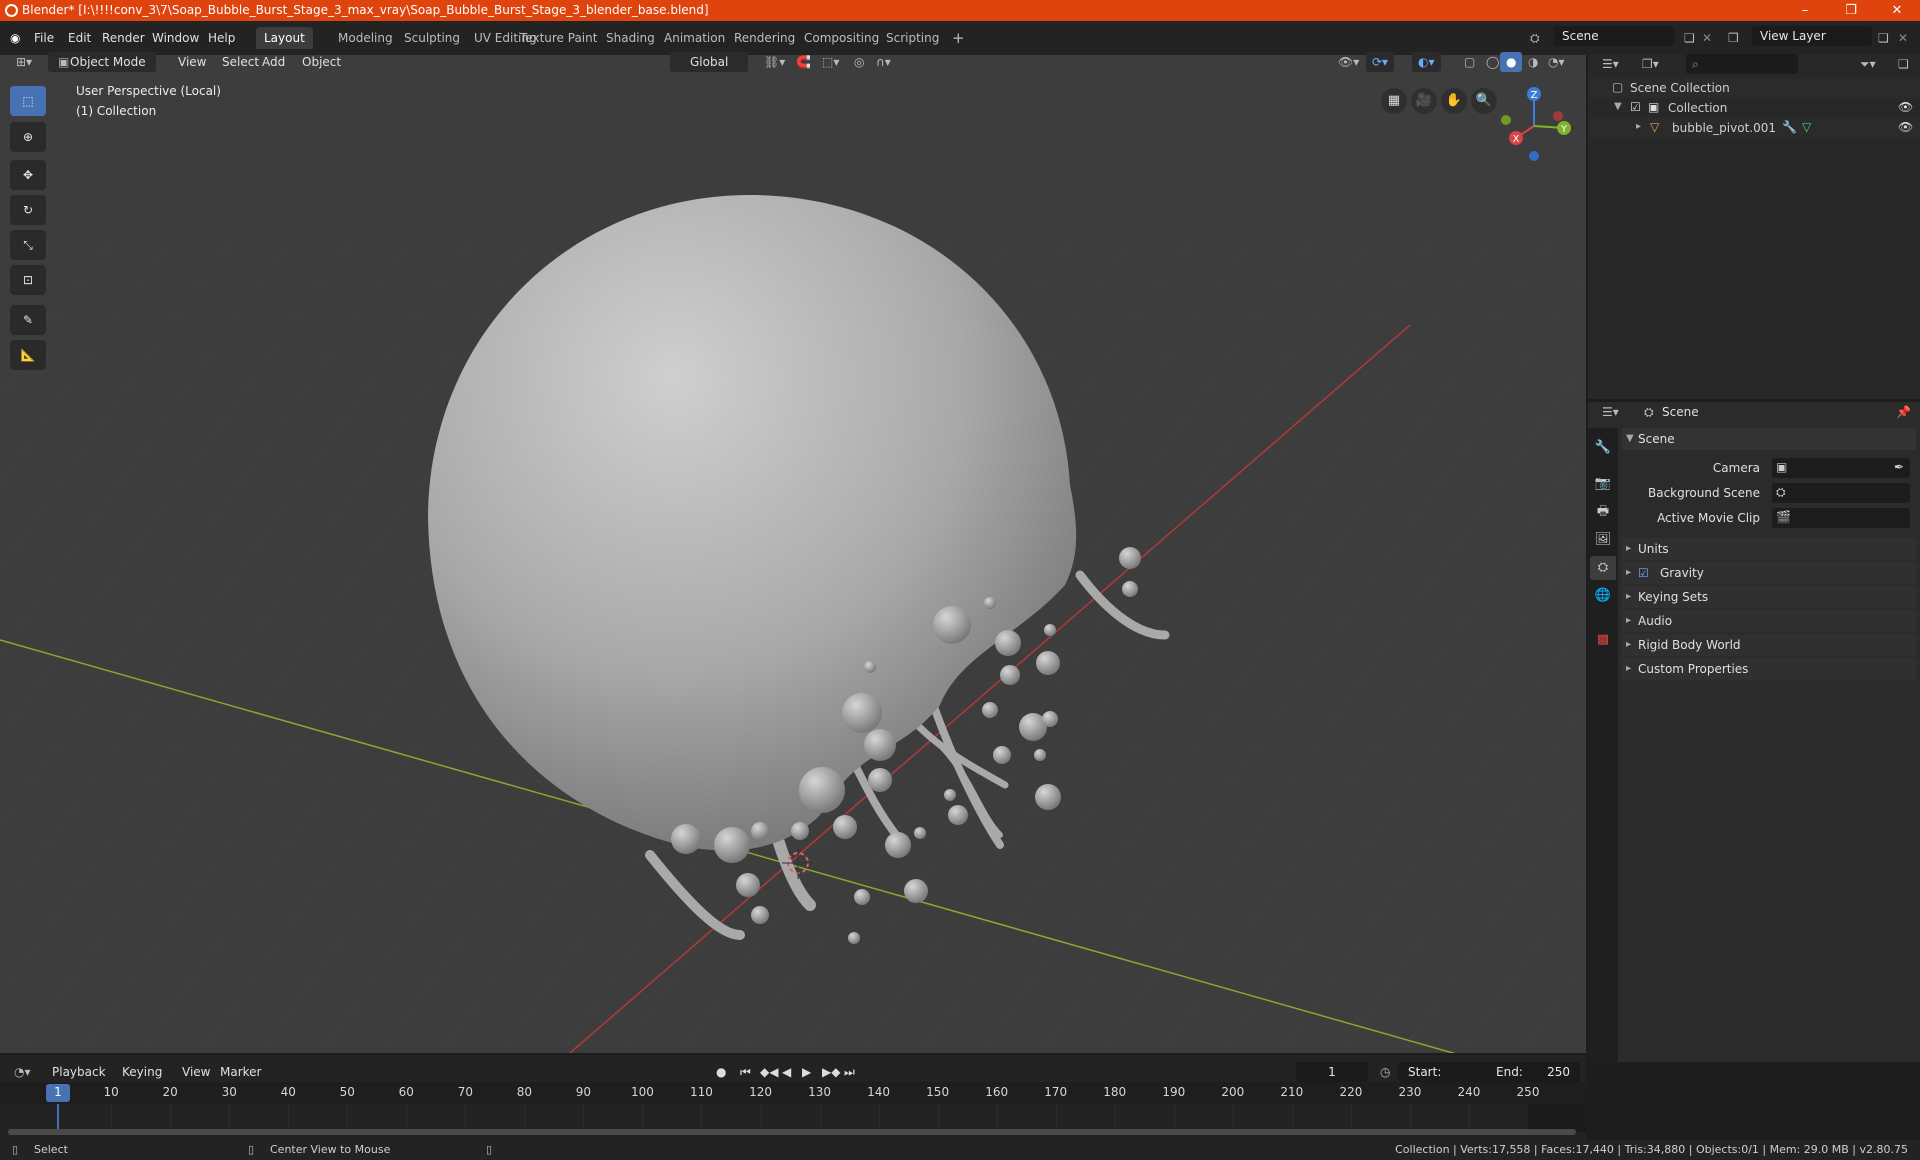 The width and height of the screenshot is (1920, 1160). What do you see at coordinates (630, 38) in the screenshot?
I see `tab-shading: Shading` at bounding box center [630, 38].